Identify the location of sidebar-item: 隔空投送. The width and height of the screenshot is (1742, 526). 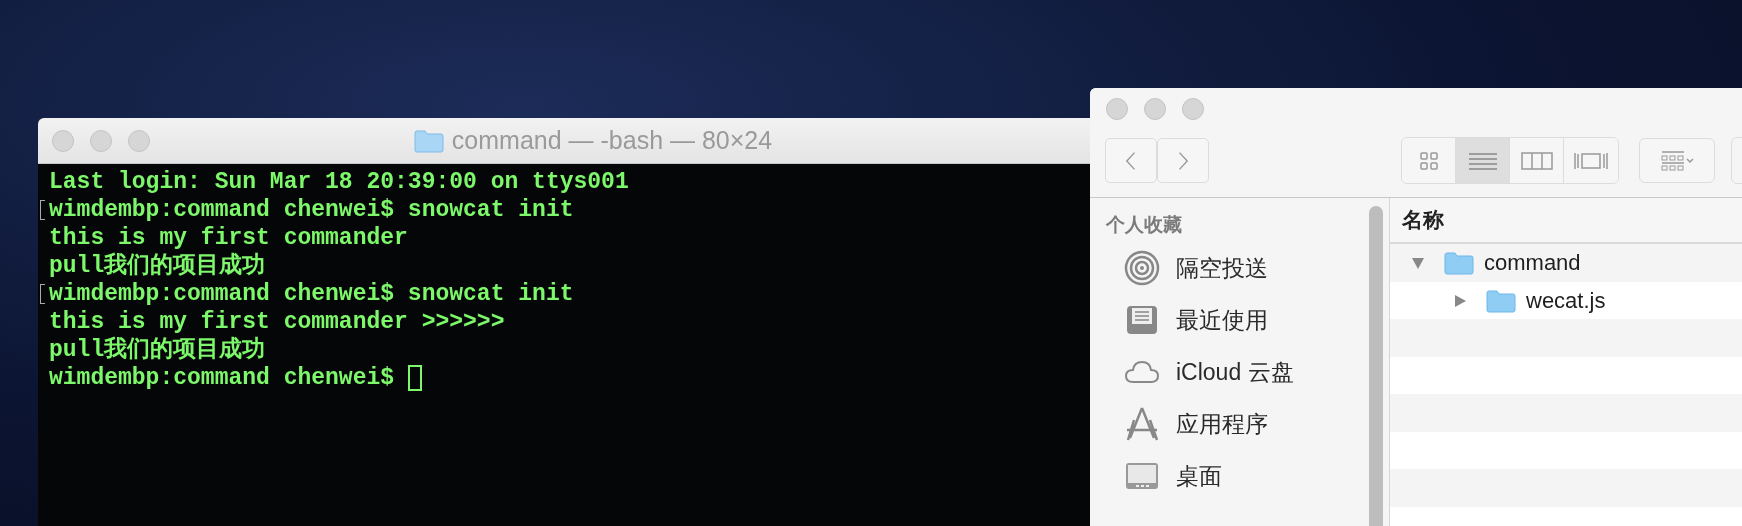
(1217, 268).